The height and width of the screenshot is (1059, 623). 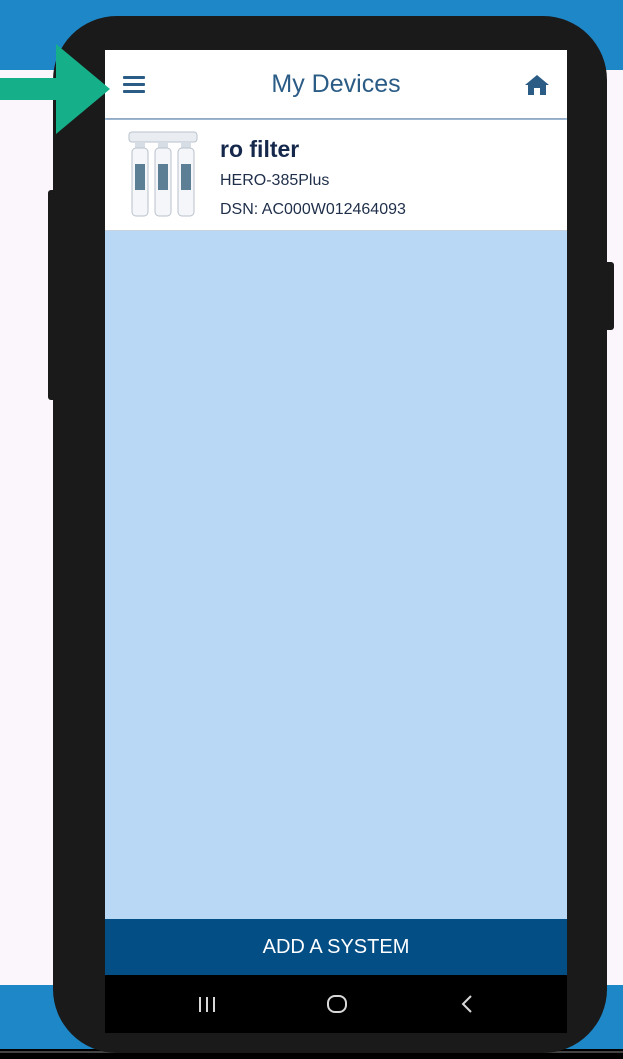 What do you see at coordinates (260, 149) in the screenshot?
I see `device-name: ro filter` at bounding box center [260, 149].